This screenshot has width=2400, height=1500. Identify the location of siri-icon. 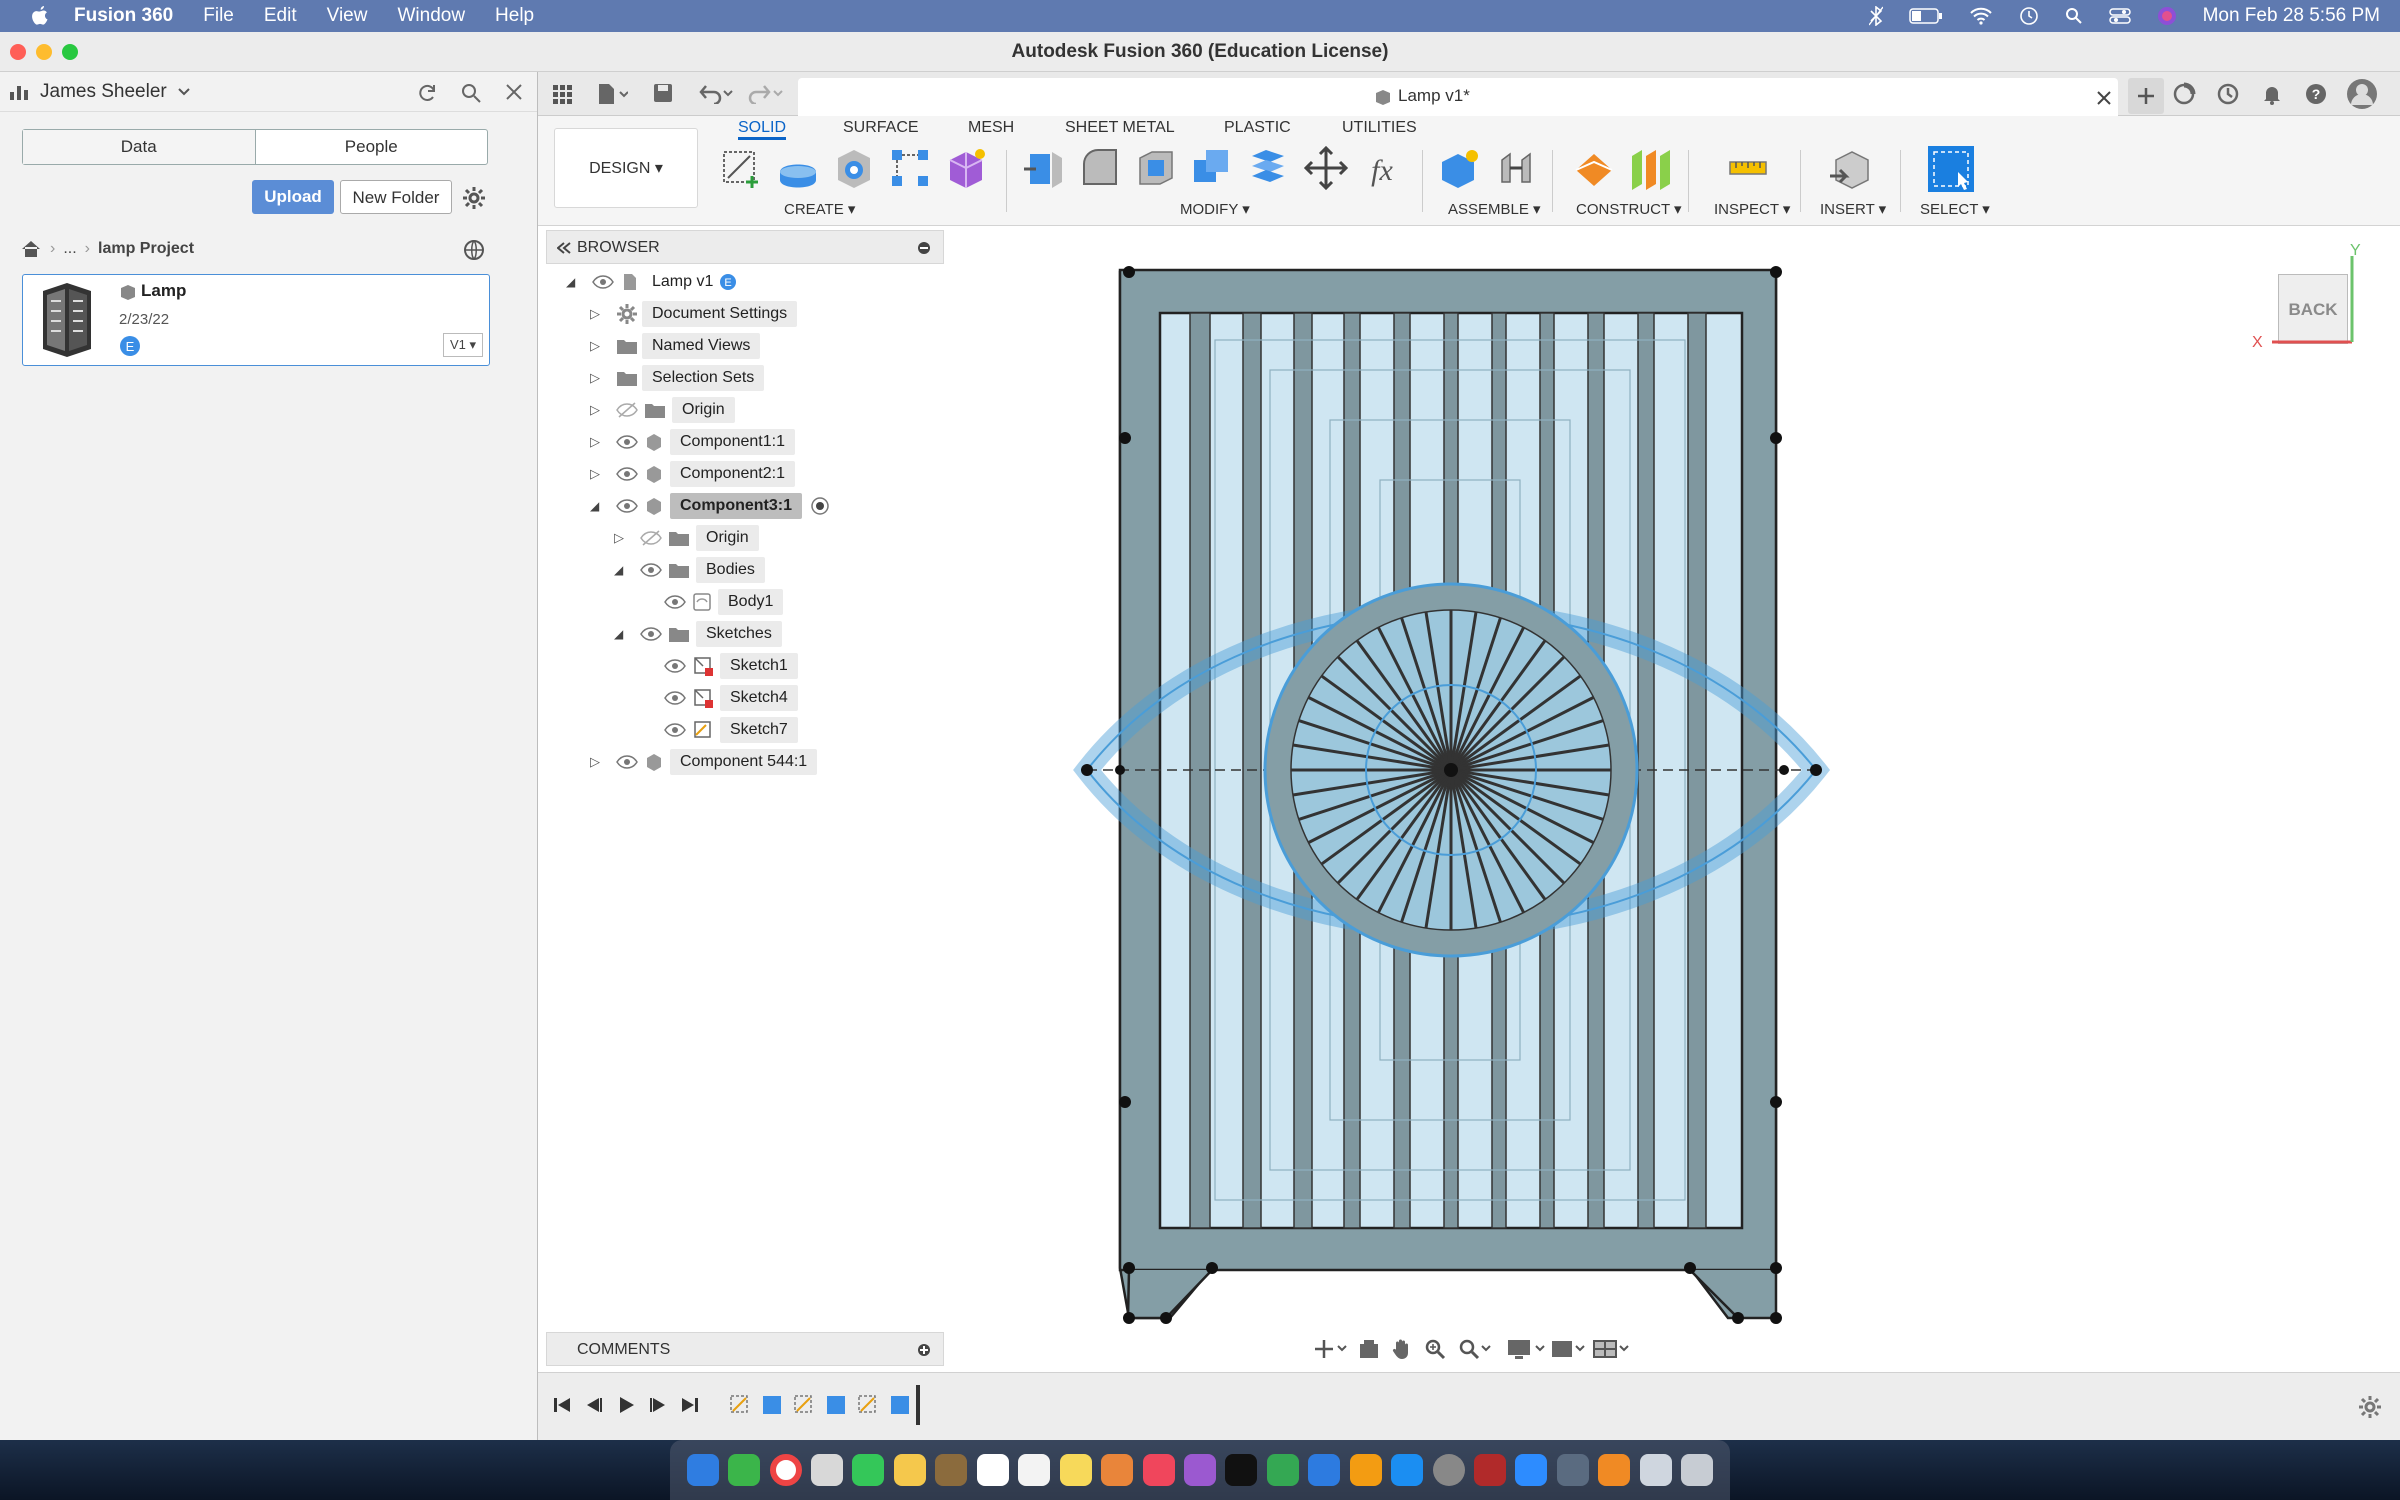
(2167, 16).